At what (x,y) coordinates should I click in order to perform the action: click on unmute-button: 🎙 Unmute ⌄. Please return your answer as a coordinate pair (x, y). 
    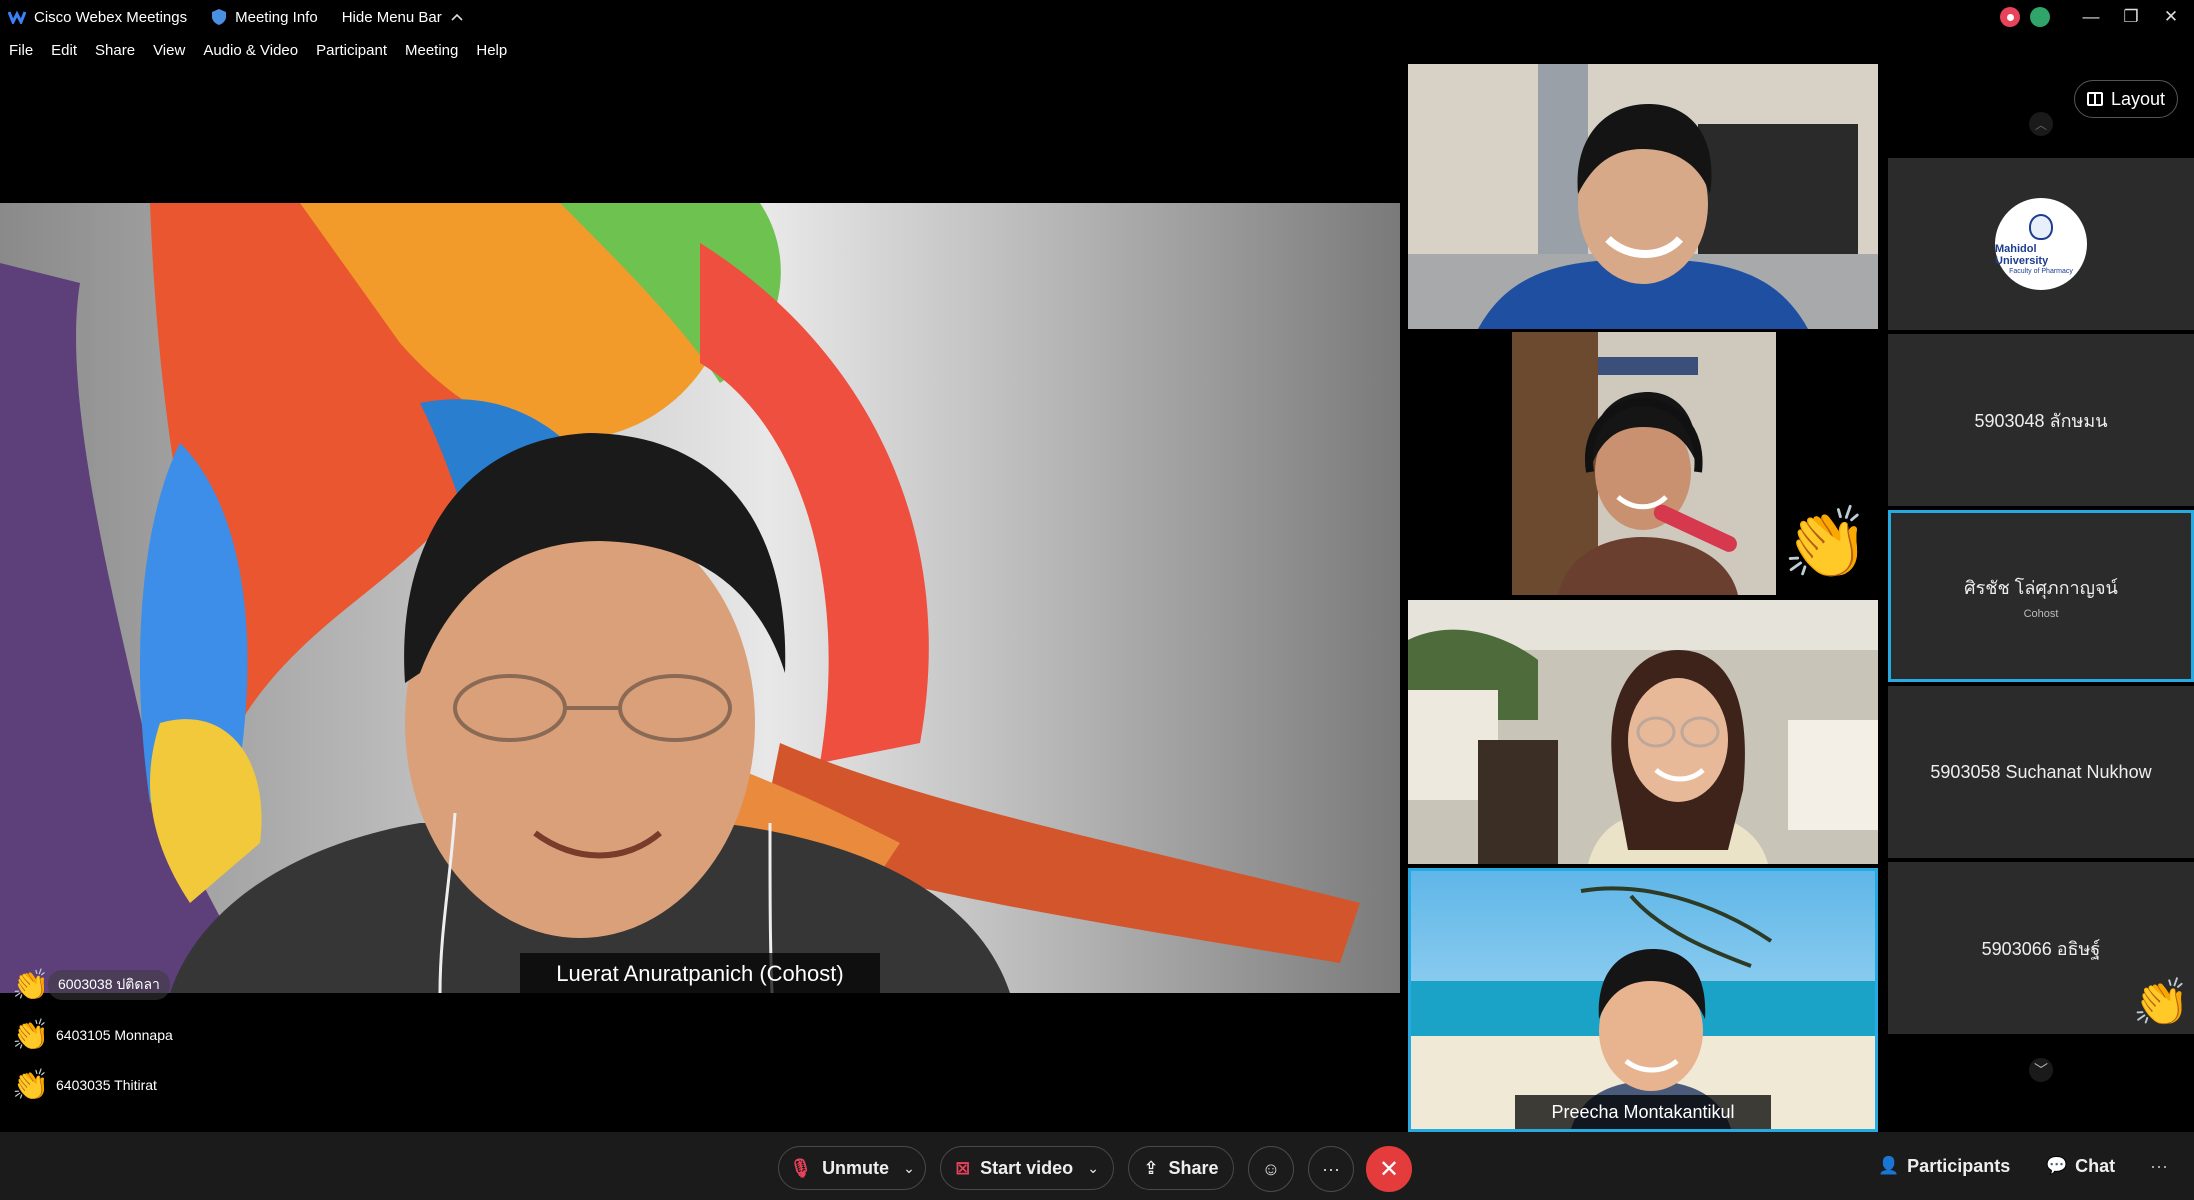
    Looking at the image, I should click on (852, 1168).